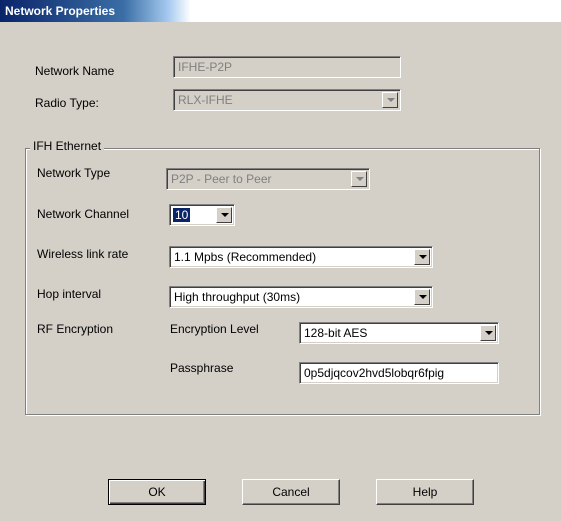 This screenshot has height=521, width=561. What do you see at coordinates (182, 215) in the screenshot?
I see `network-channel-value: 10` at bounding box center [182, 215].